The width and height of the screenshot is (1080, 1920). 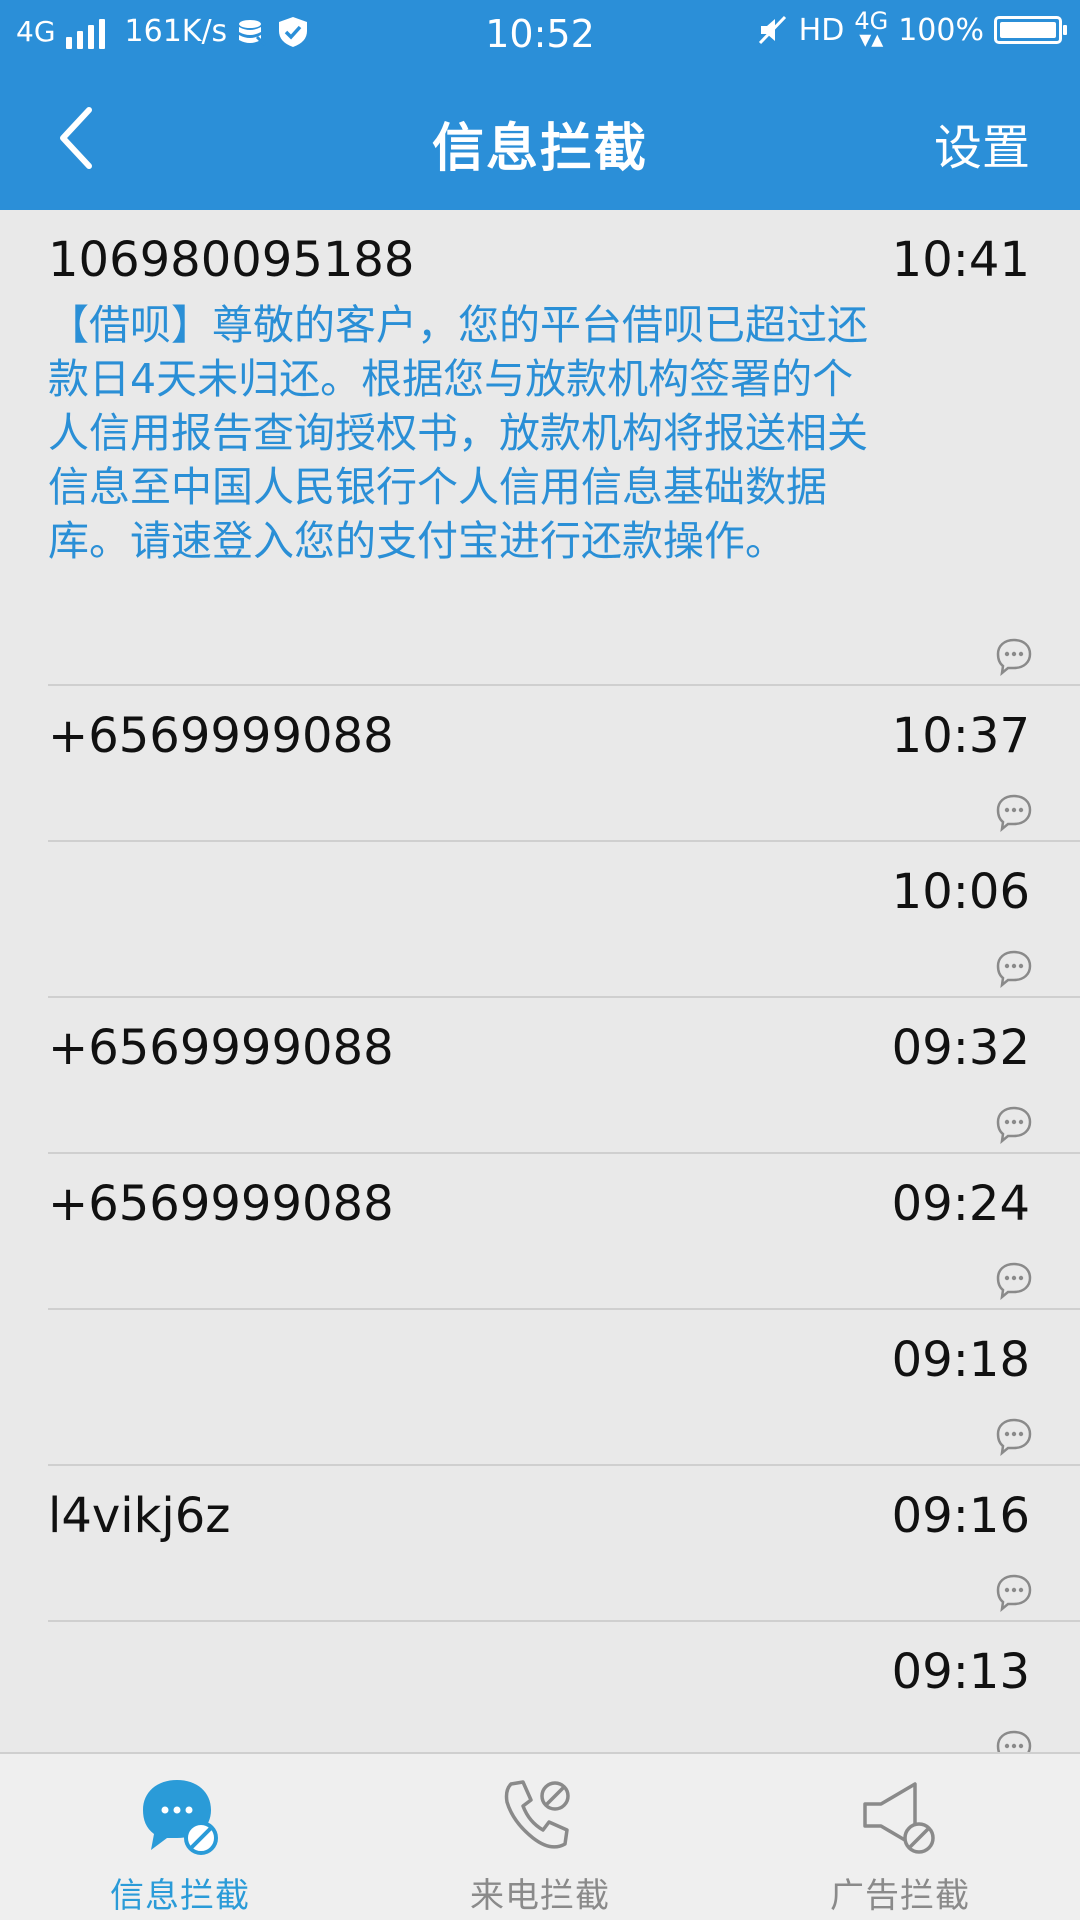 I want to click on megaphone-block-icon, so click(x=899, y=1818).